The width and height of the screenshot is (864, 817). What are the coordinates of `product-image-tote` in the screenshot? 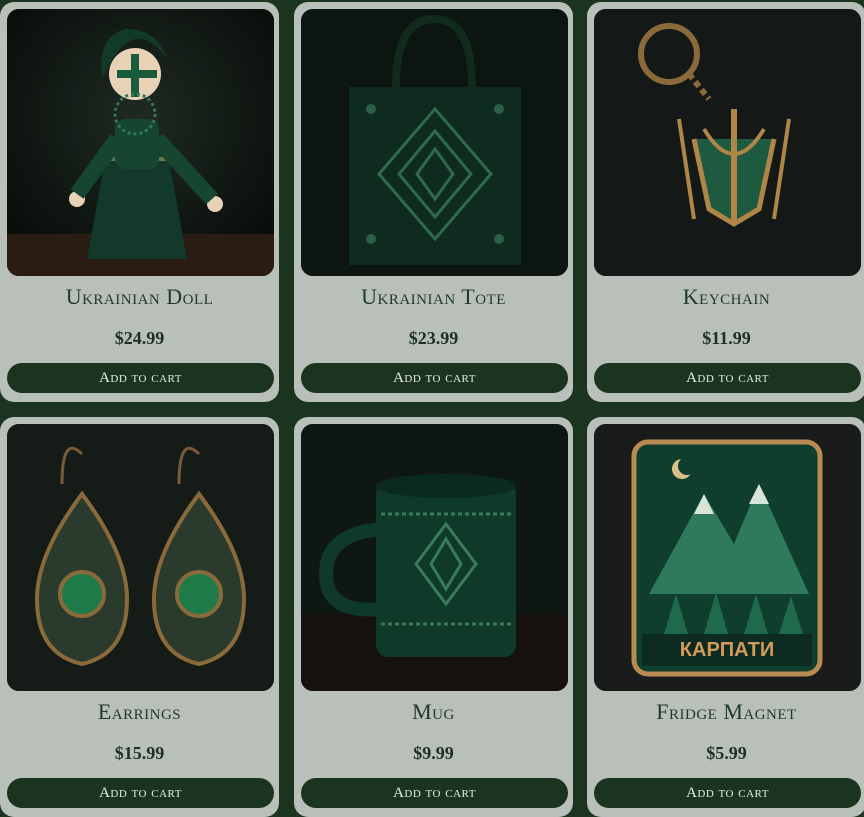 It's located at (434, 142).